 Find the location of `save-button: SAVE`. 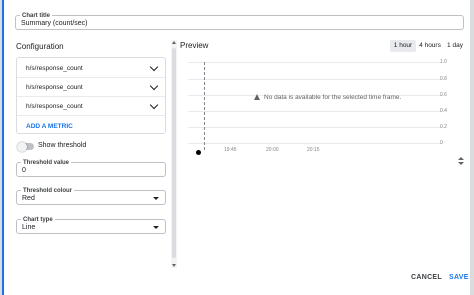

save-button: SAVE is located at coordinates (459, 277).